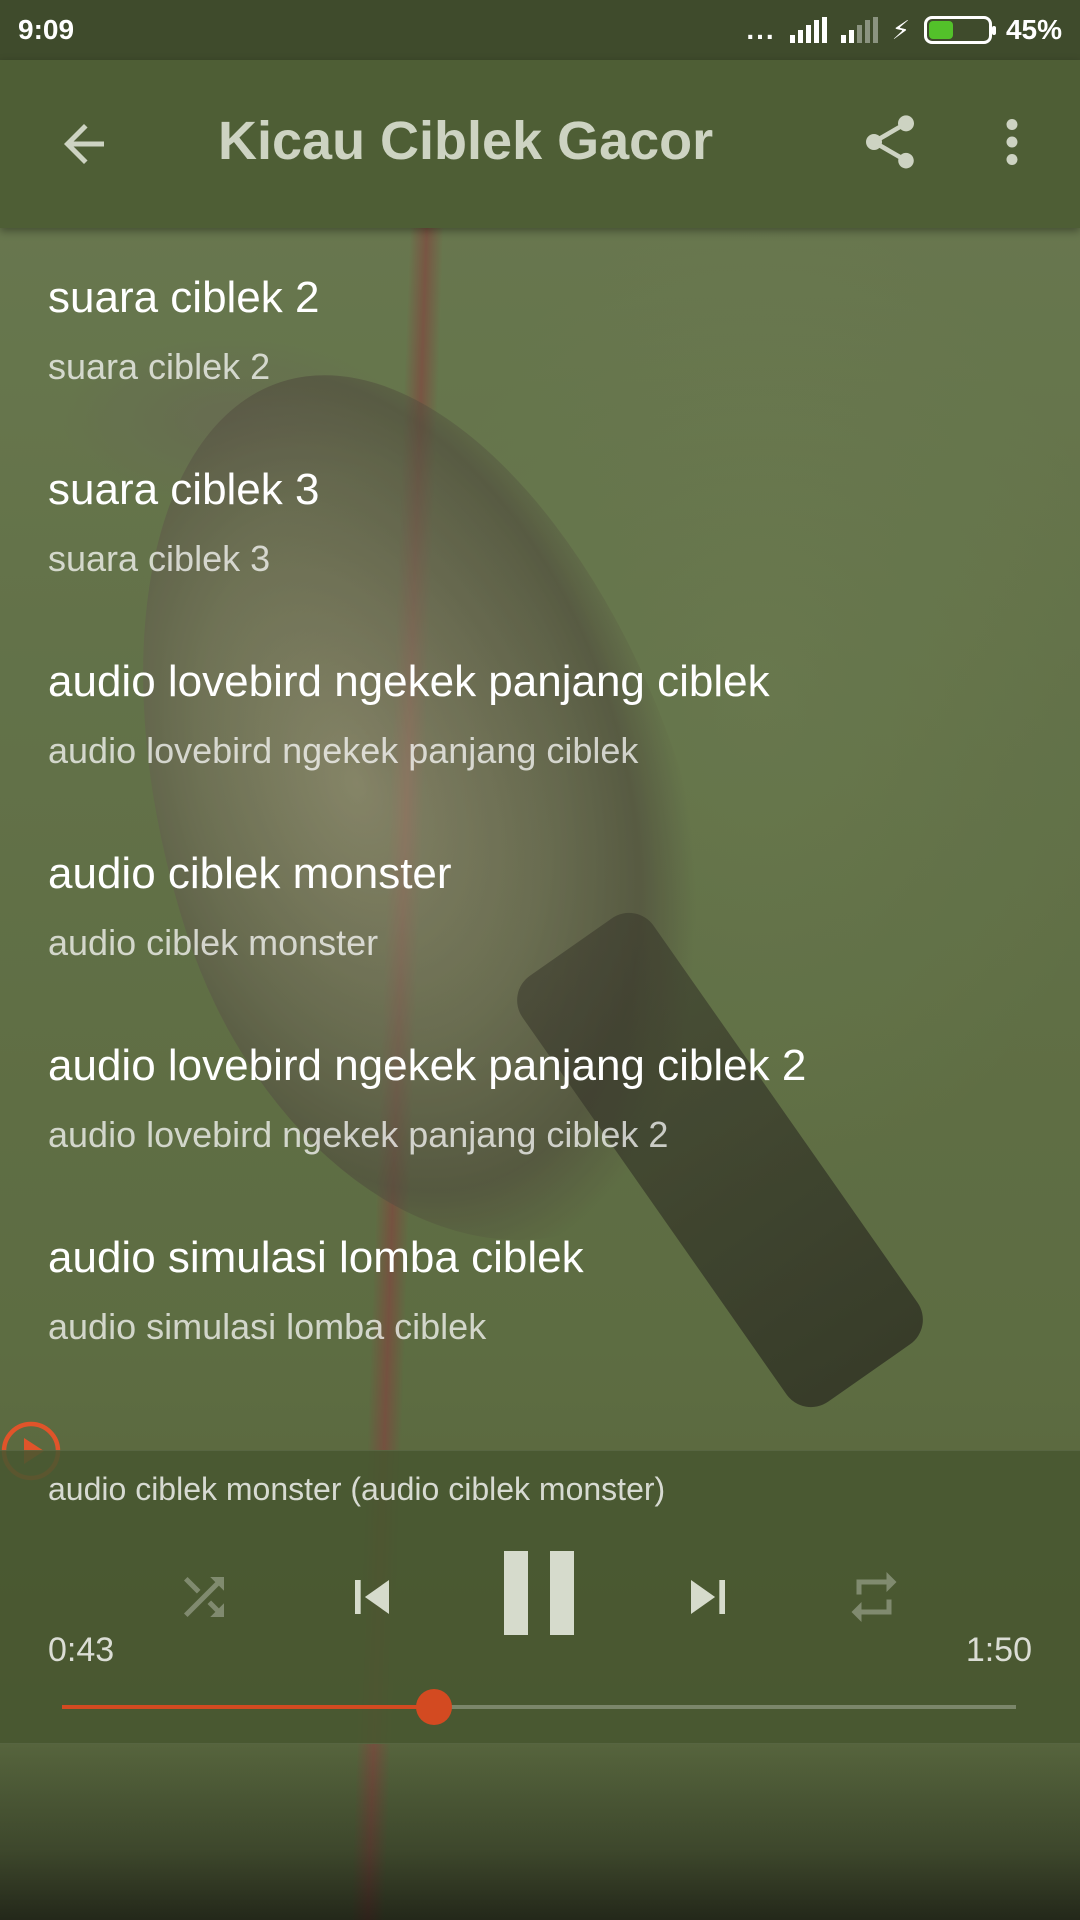  Describe the element at coordinates (540, 364) in the screenshot. I see `list-item: suara ciblek 2 suara ciblek 2` at that location.